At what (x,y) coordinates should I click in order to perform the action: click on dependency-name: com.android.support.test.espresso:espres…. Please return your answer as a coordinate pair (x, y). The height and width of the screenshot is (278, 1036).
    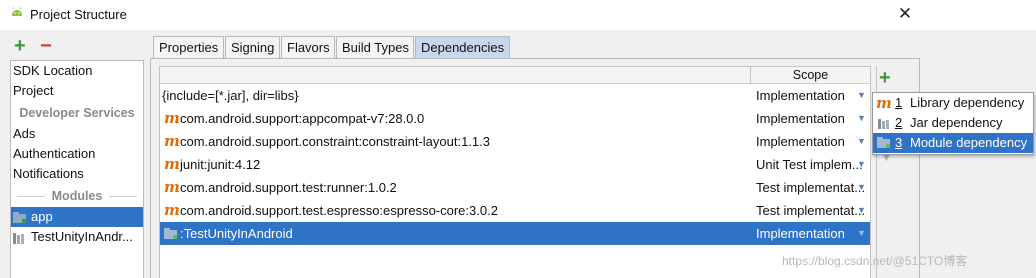
    Looking at the image, I should click on (339, 210).